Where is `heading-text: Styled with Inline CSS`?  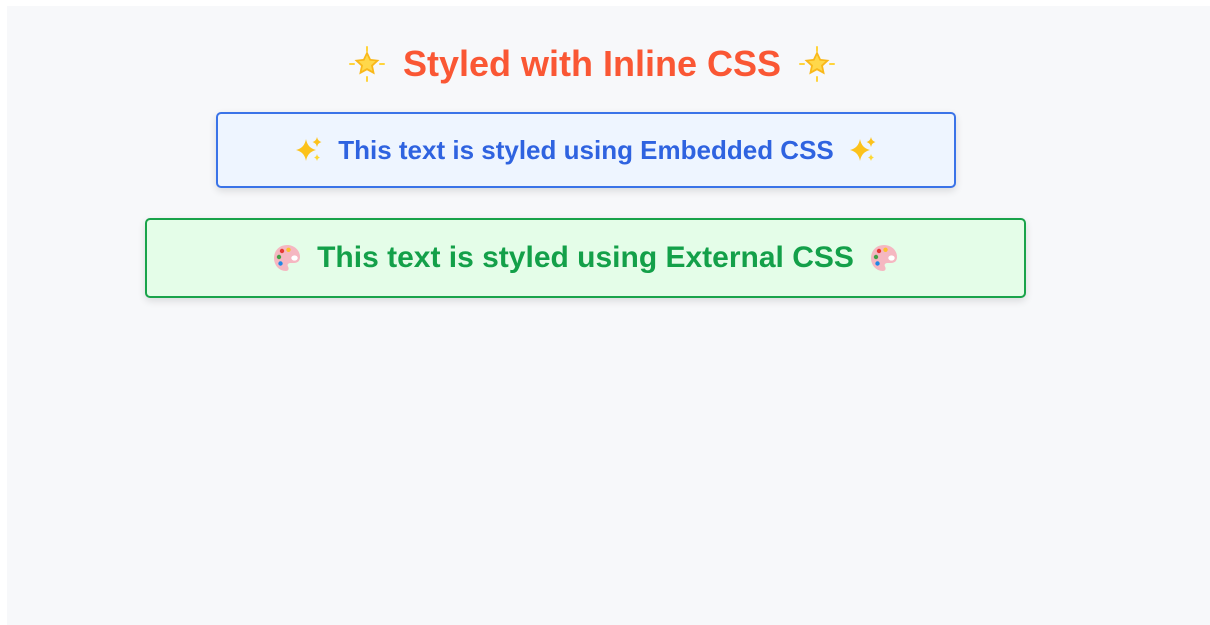
heading-text: Styled with Inline CSS is located at coordinates (592, 63).